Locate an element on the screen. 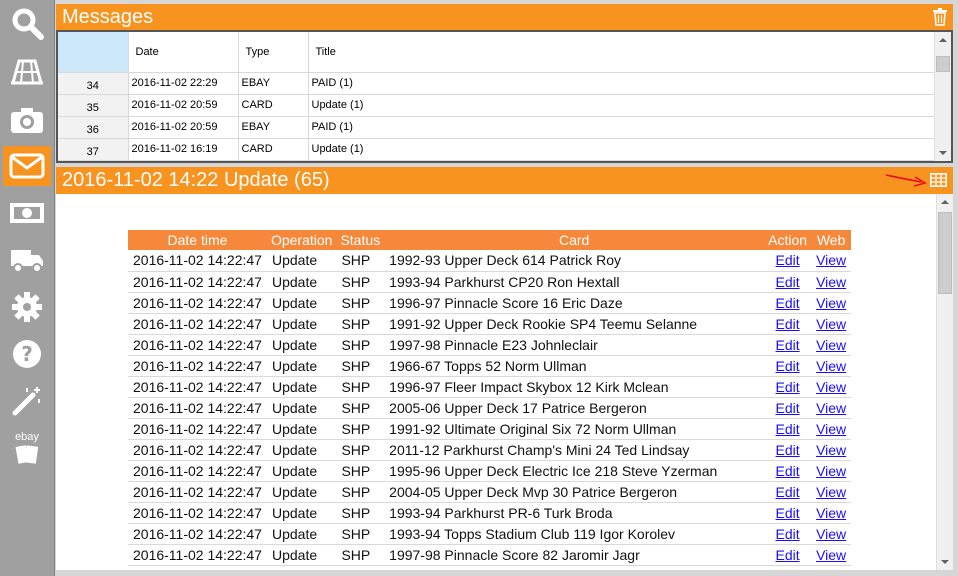  sidebar-store-button is located at coordinates (27, 72).